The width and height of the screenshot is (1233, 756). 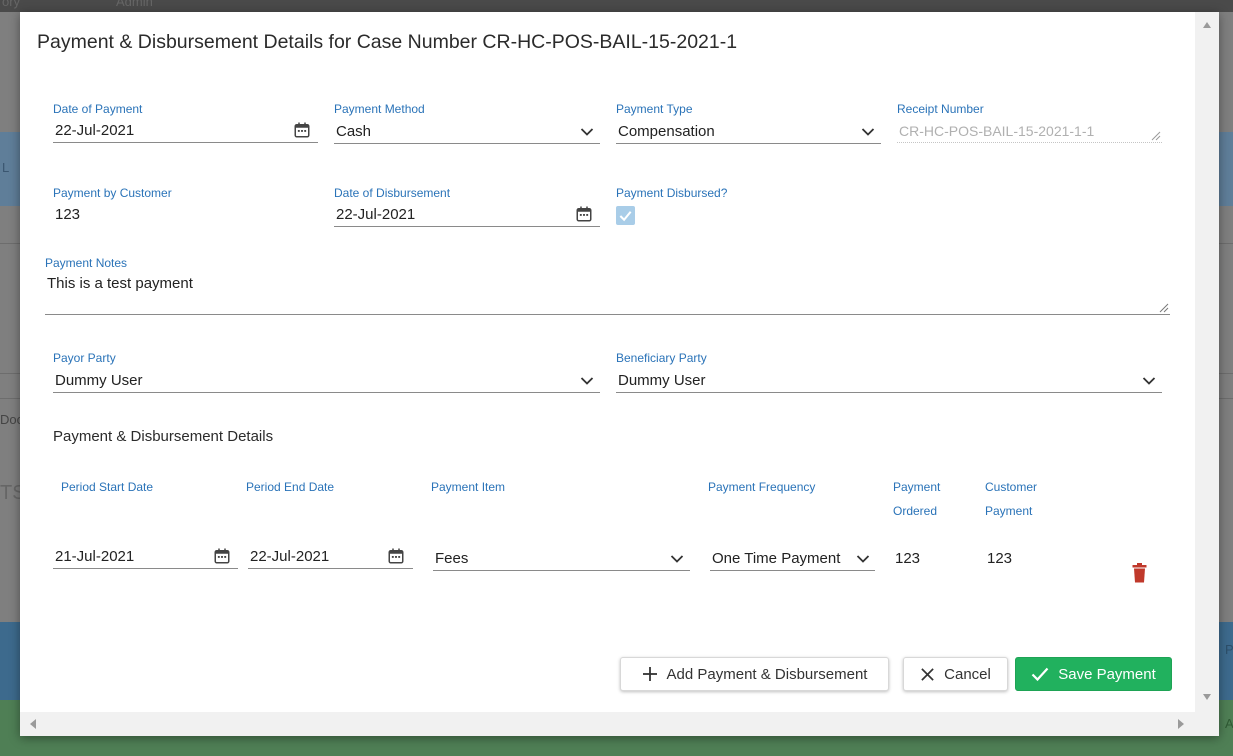 I want to click on table-row-payment-frequency: One Time Payment, so click(x=792, y=560).